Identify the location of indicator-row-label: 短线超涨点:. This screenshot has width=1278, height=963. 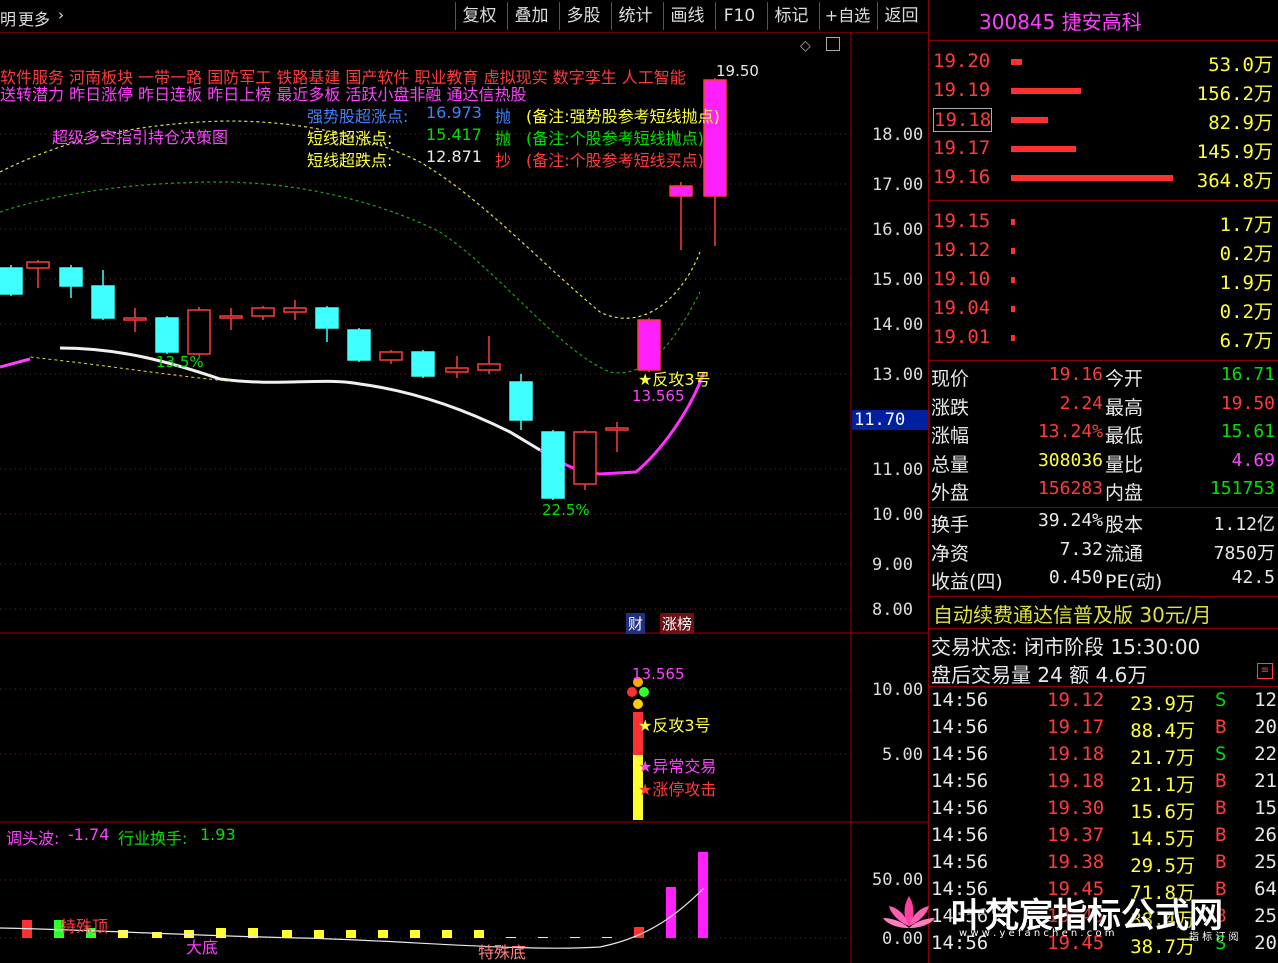
(350, 138).